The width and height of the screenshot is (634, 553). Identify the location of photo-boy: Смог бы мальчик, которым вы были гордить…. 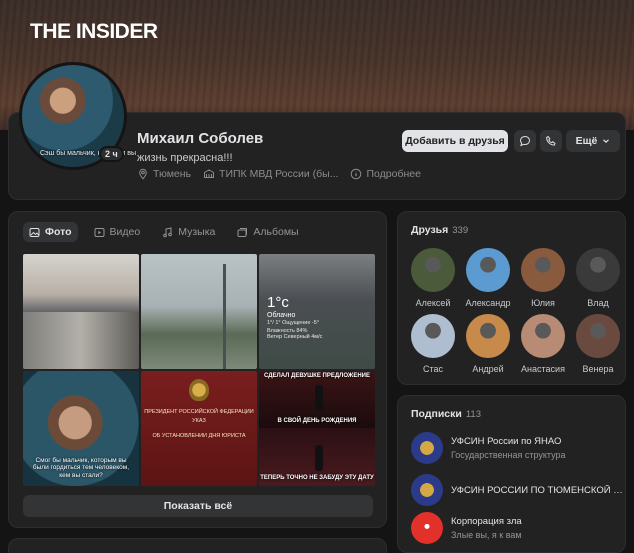
(81, 428).